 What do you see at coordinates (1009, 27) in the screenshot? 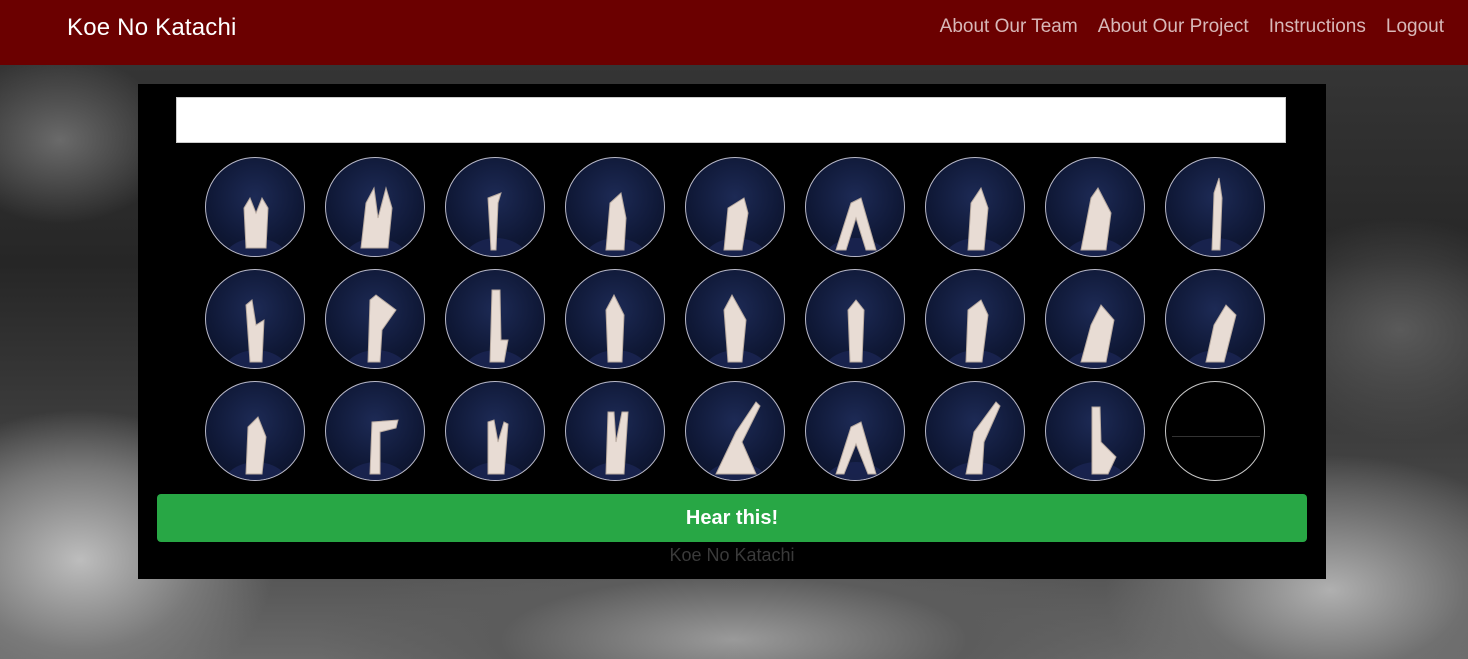
I see `nav-about-team: About Our Team` at bounding box center [1009, 27].